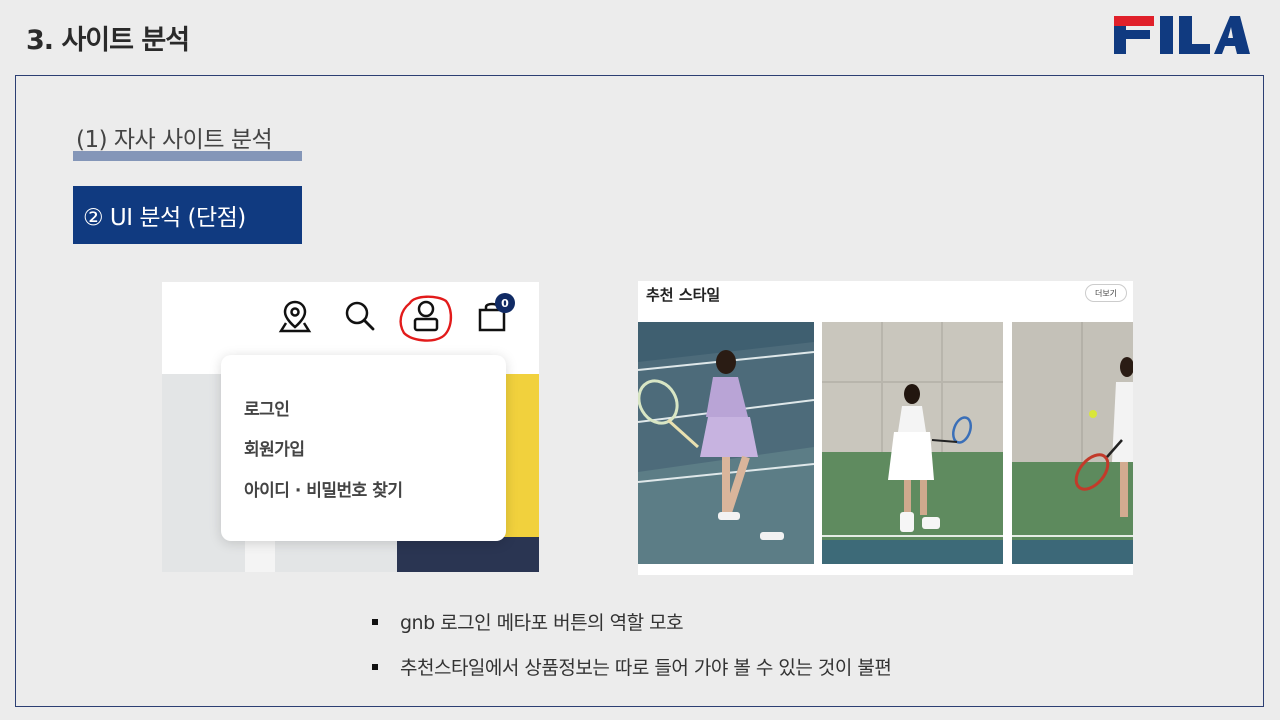 This screenshot has width=1280, height=720. Describe the element at coordinates (295, 316) in the screenshot. I see `map-pin-icon` at that location.